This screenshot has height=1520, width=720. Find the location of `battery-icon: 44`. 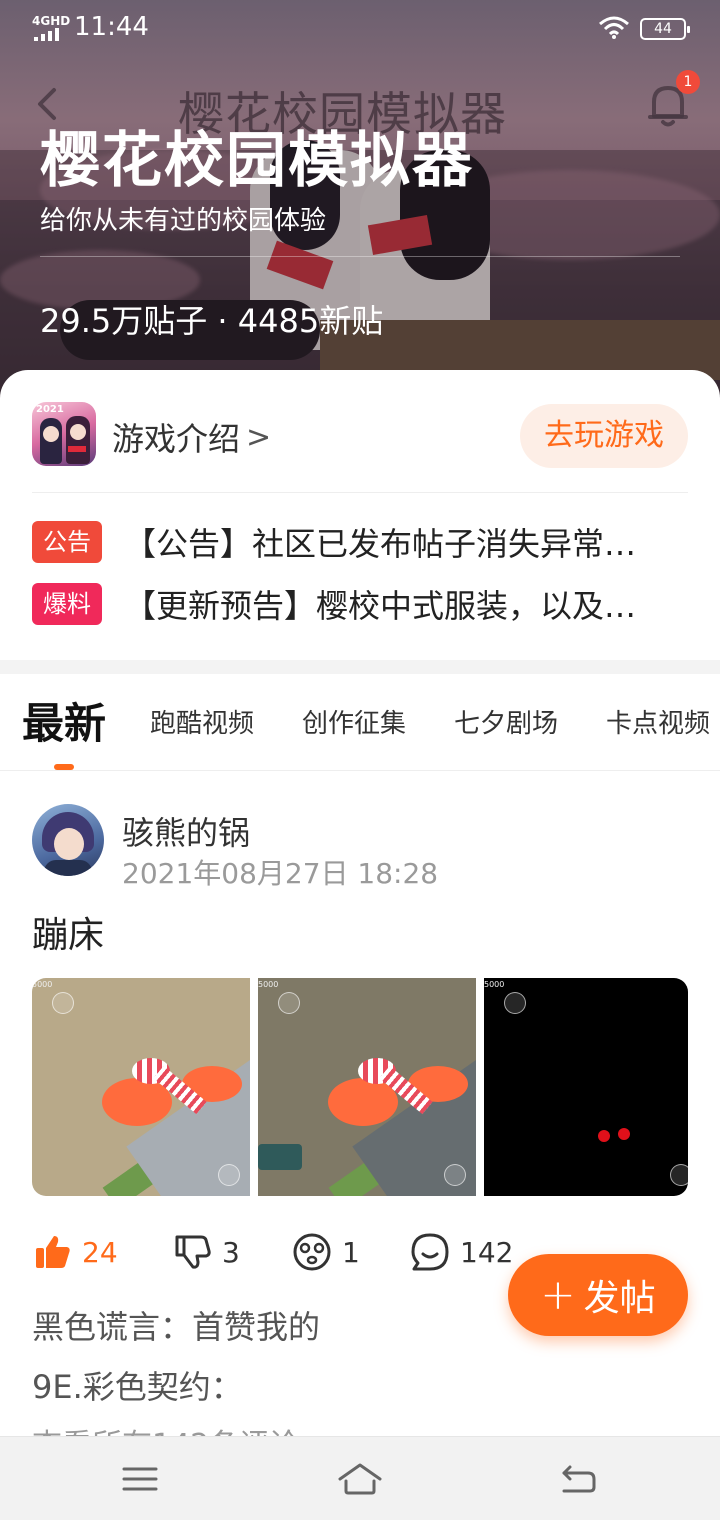

battery-icon: 44 is located at coordinates (665, 29).